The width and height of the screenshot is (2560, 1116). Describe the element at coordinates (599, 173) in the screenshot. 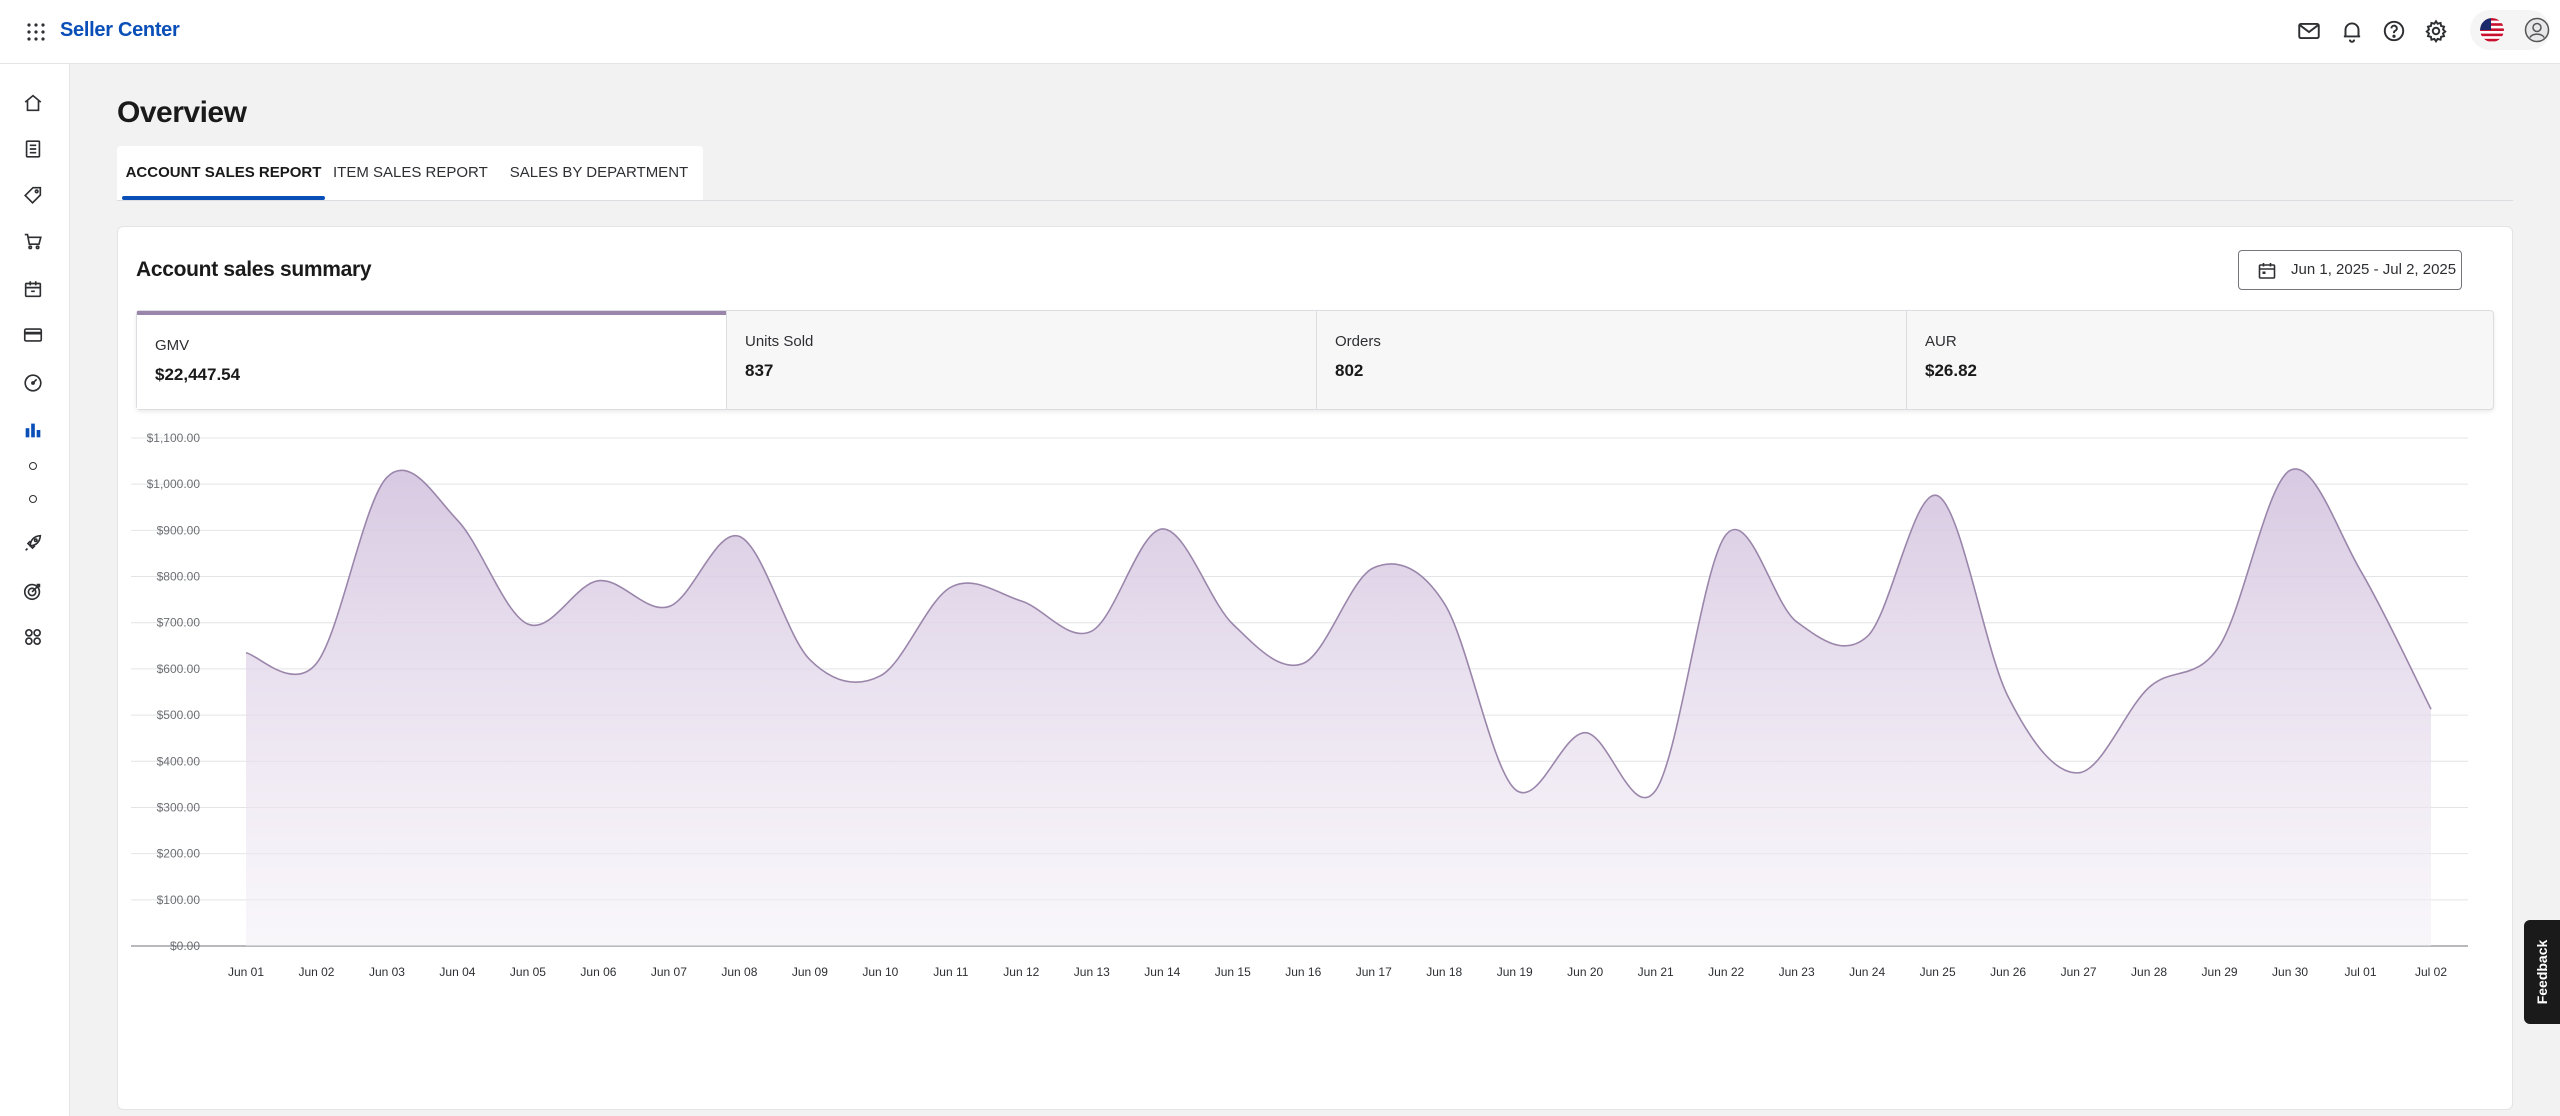

I see `tab-sales-by-department: SALES BY DEPARTMENT` at that location.